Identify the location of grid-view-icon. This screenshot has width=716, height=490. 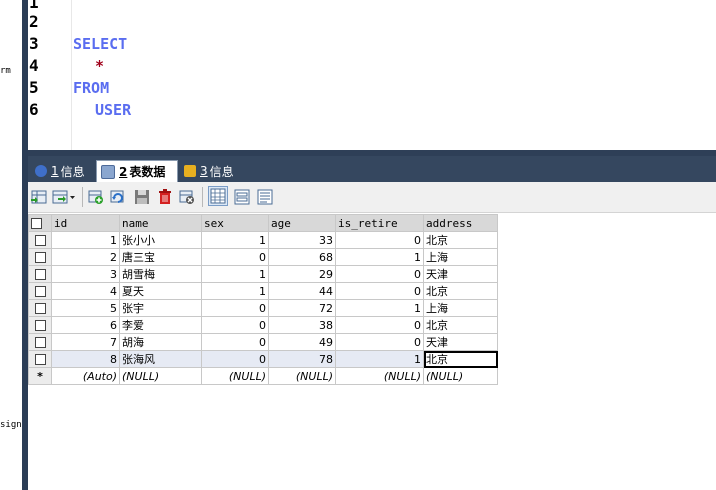
(218, 196).